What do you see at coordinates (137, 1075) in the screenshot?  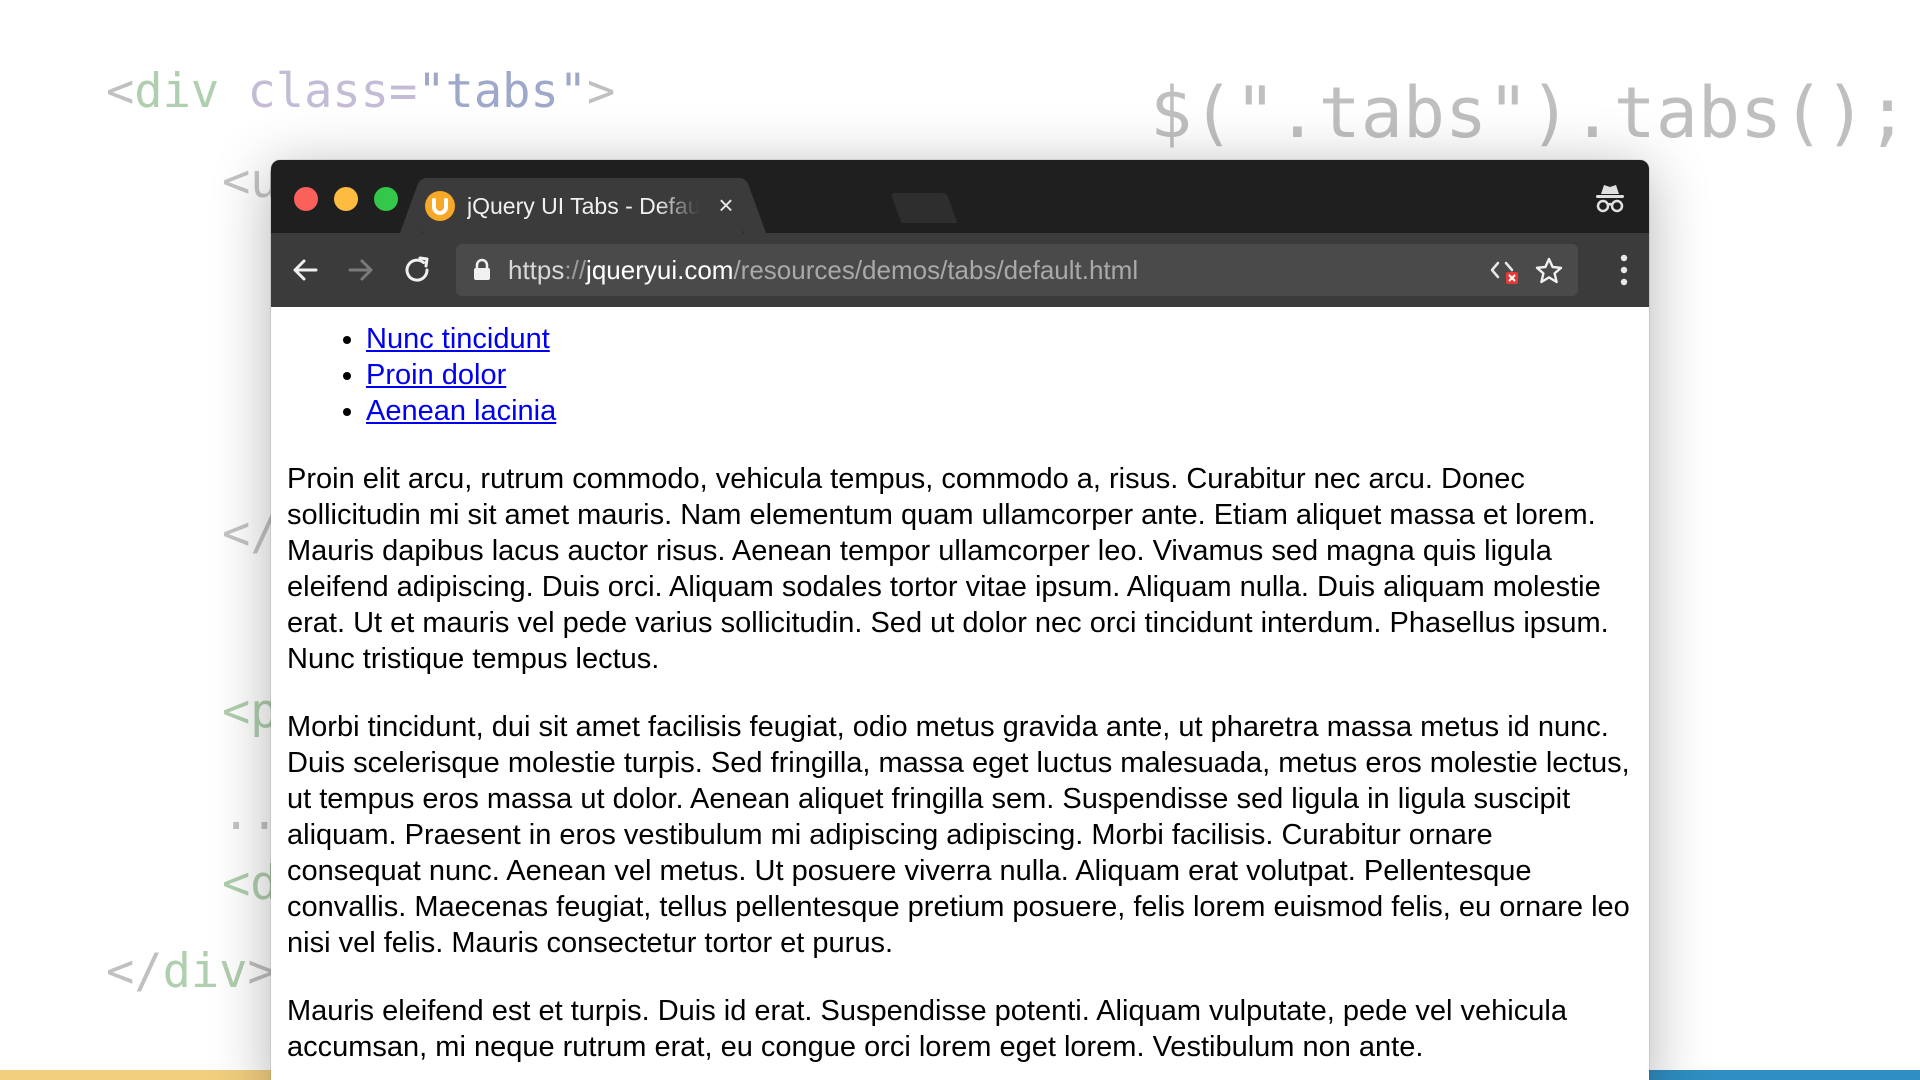 I see `accent-bar-left` at bounding box center [137, 1075].